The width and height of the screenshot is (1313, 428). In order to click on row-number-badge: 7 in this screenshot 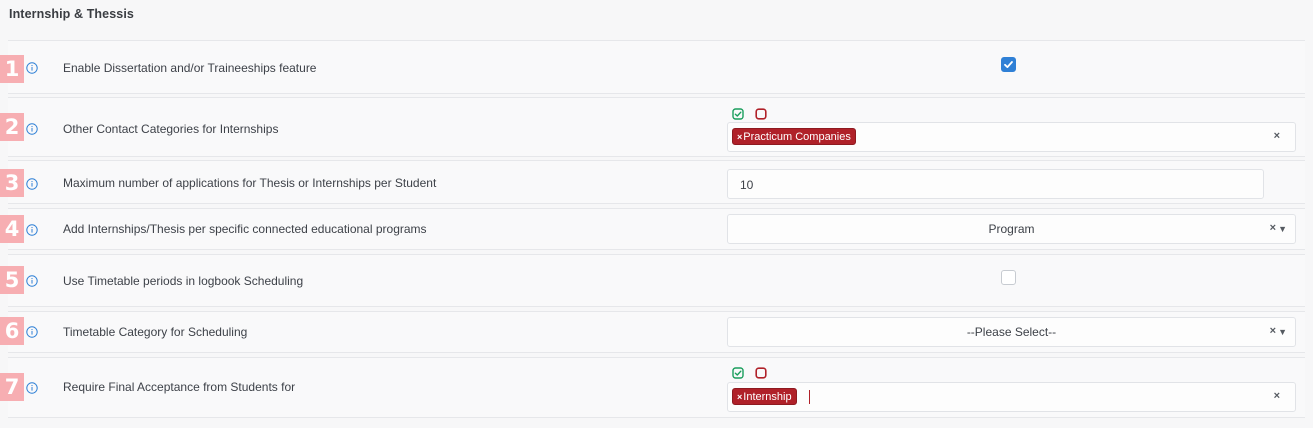, I will do `click(12, 387)`.